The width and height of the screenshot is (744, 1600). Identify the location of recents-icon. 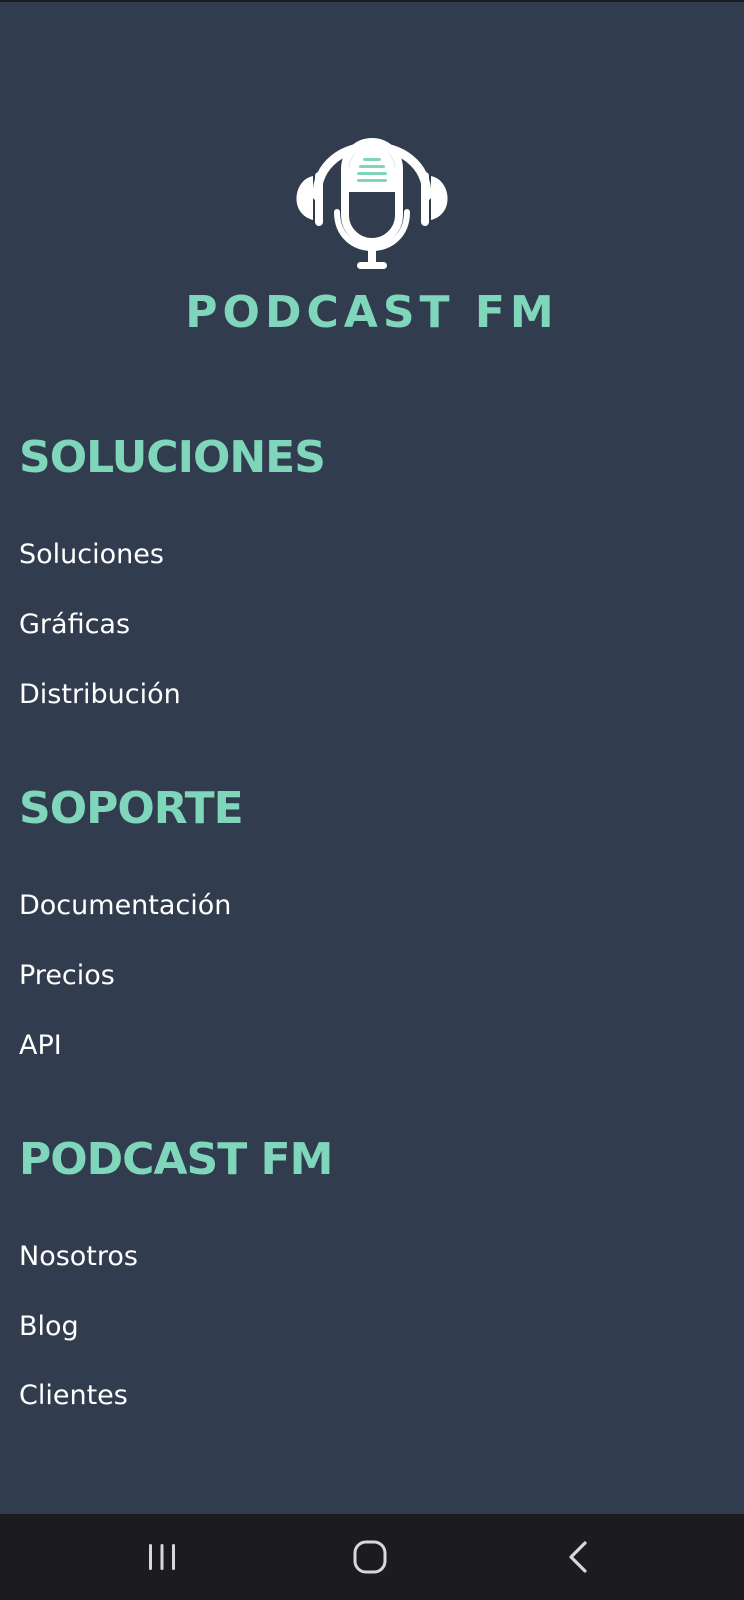
(162, 1557).